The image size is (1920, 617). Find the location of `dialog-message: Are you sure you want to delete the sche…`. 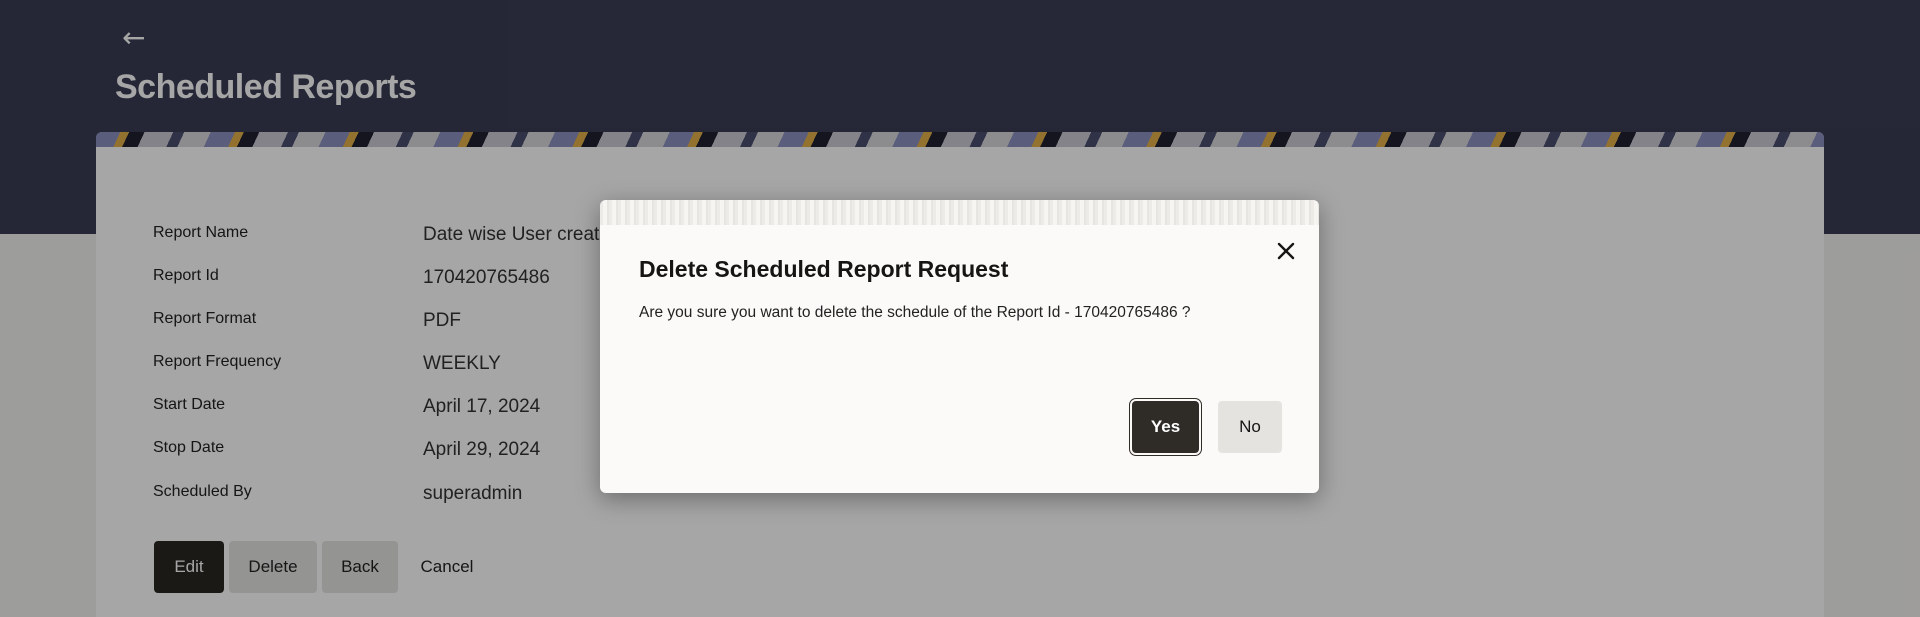

dialog-message: Are you sure you want to delete the sche… is located at coordinates (915, 312).